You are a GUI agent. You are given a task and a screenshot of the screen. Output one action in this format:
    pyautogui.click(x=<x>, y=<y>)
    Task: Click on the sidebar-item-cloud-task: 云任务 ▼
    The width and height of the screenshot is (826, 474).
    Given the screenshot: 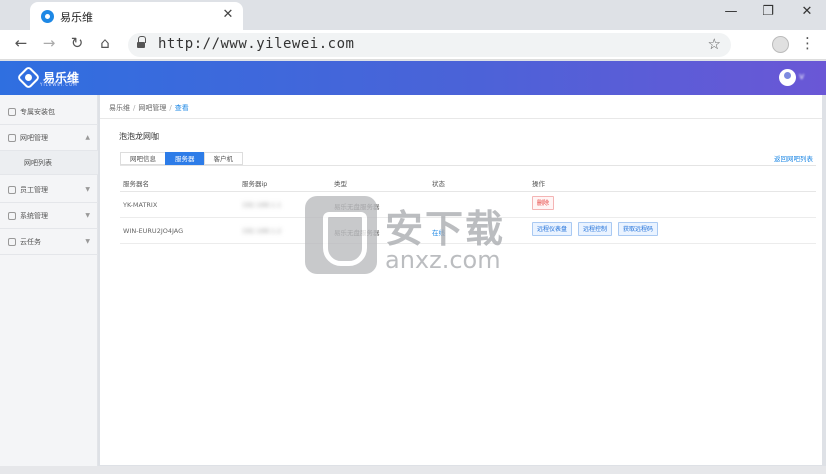 What is the action you would take?
    pyautogui.click(x=49, y=242)
    